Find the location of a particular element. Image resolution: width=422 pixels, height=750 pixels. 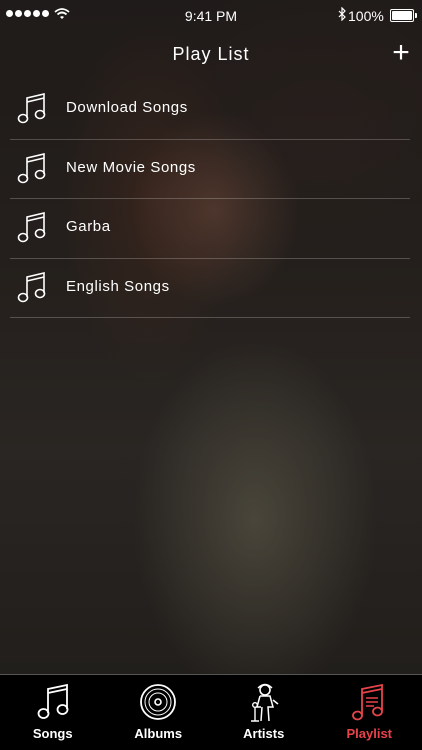

tab-label: Playlist is located at coordinates (369, 733).